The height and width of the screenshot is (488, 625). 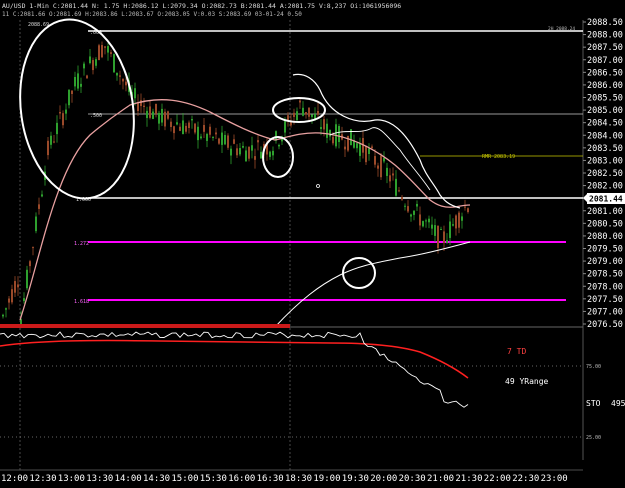 What do you see at coordinates (326, 479) in the screenshot?
I see `time-tick-label: 19:00` at bounding box center [326, 479].